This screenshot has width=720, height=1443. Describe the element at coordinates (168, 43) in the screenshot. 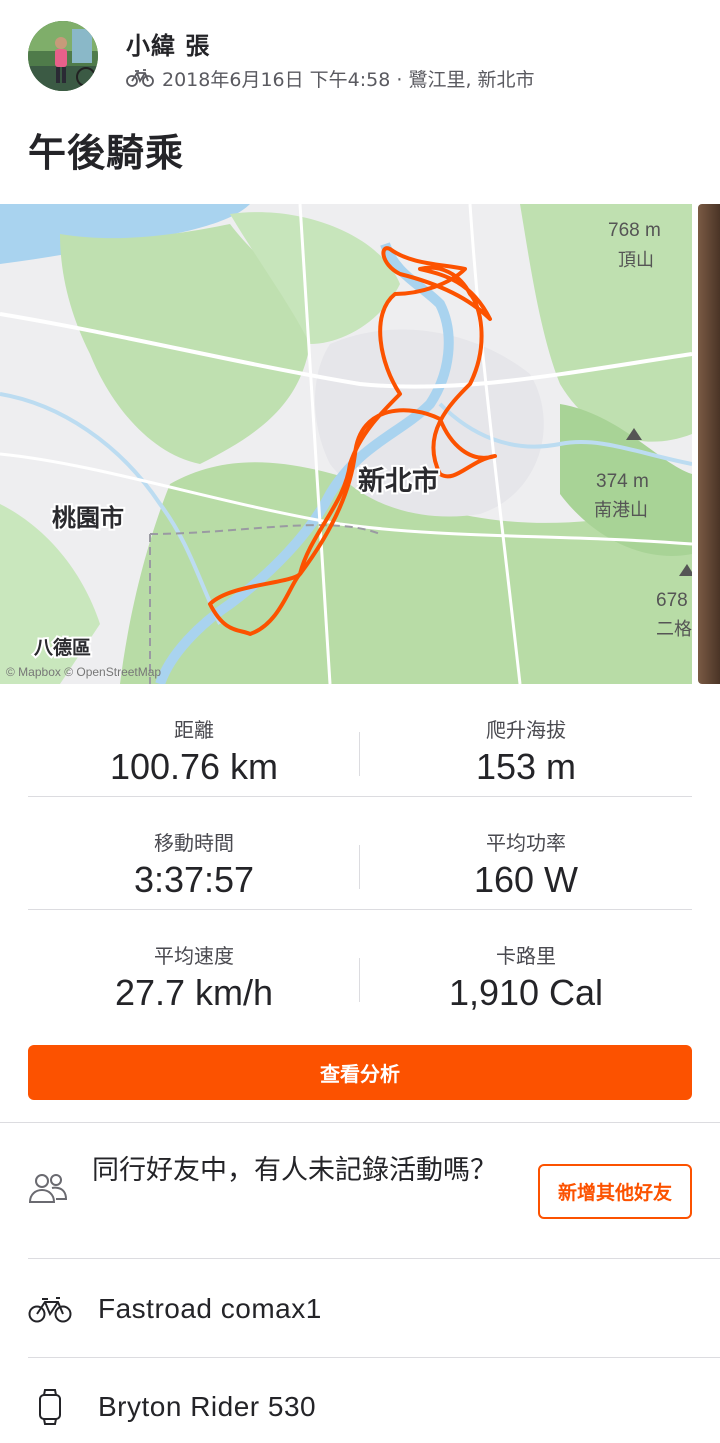

I see `athlete-name: 小緯 張` at that location.